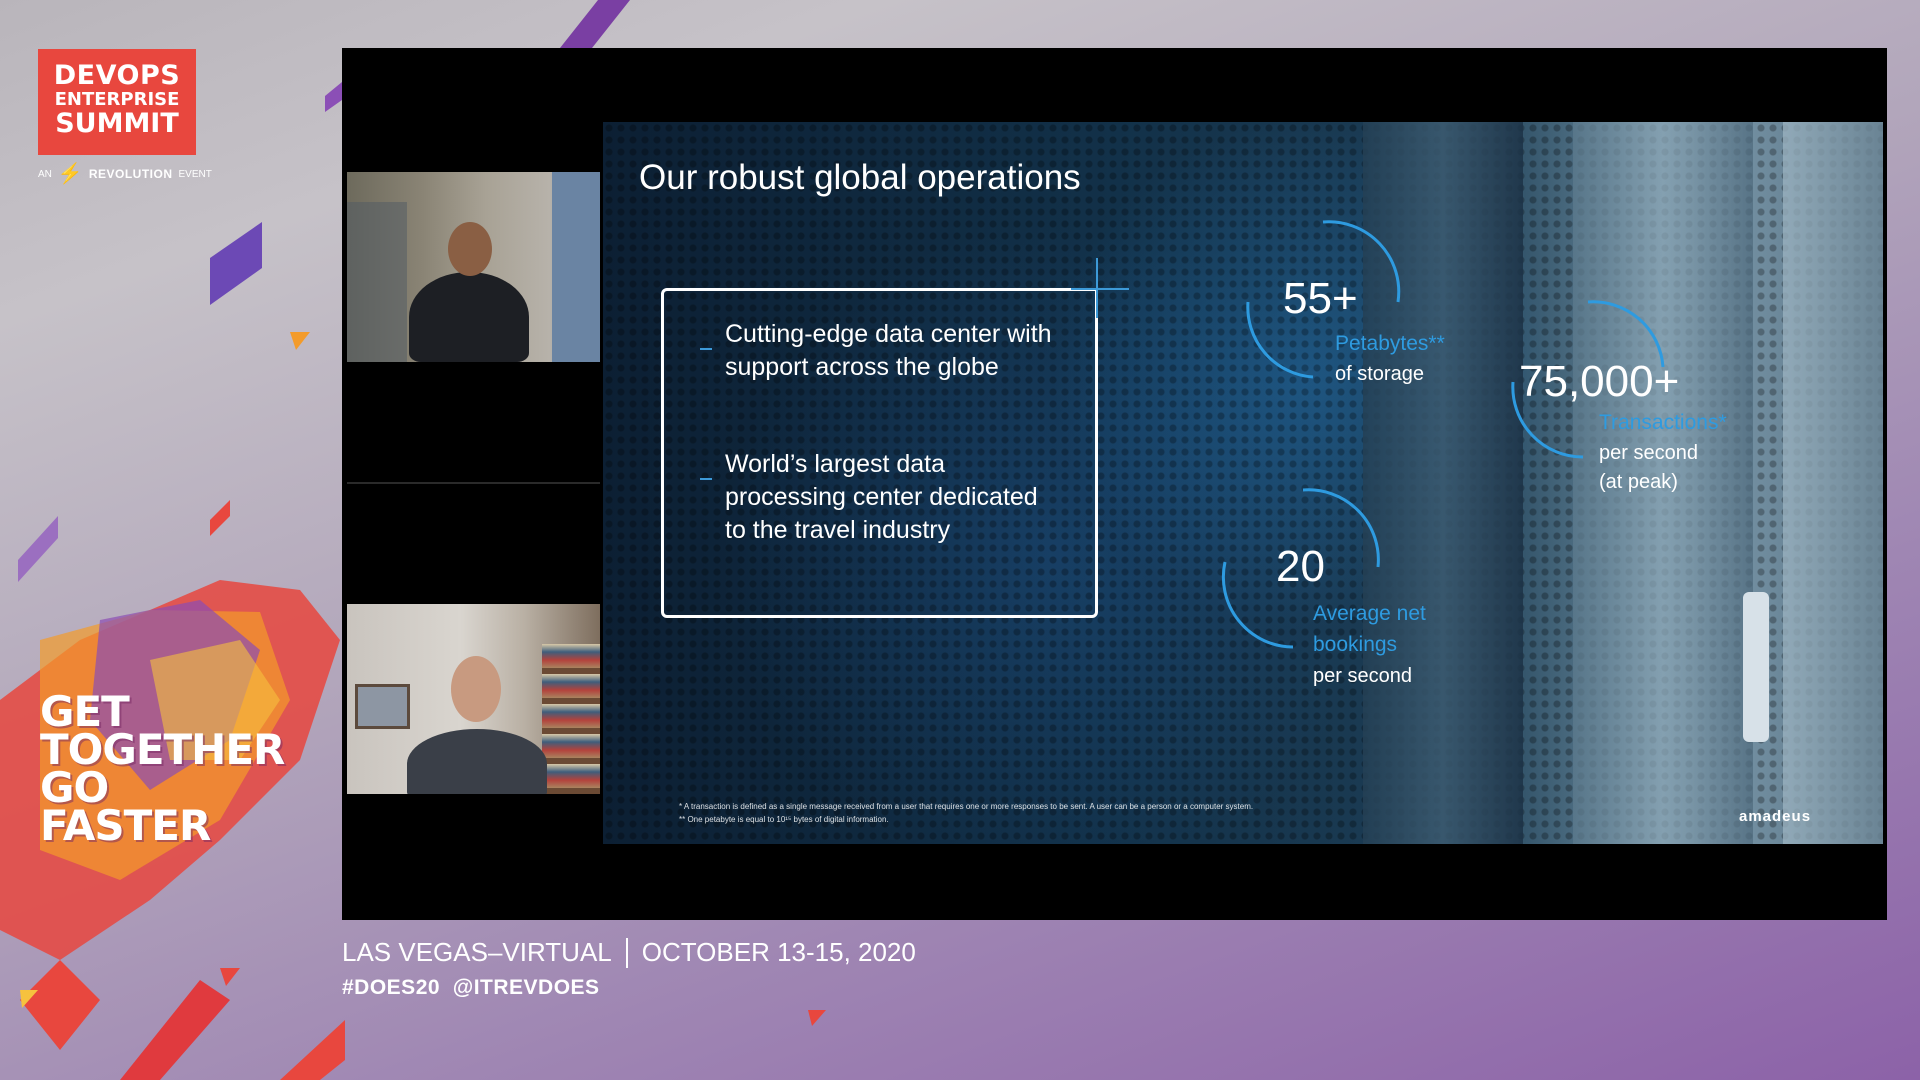 This screenshot has width=1920, height=1080. Describe the element at coordinates (1599, 381) in the screenshot. I see `stat-transactions-value: 75,000+` at that location.